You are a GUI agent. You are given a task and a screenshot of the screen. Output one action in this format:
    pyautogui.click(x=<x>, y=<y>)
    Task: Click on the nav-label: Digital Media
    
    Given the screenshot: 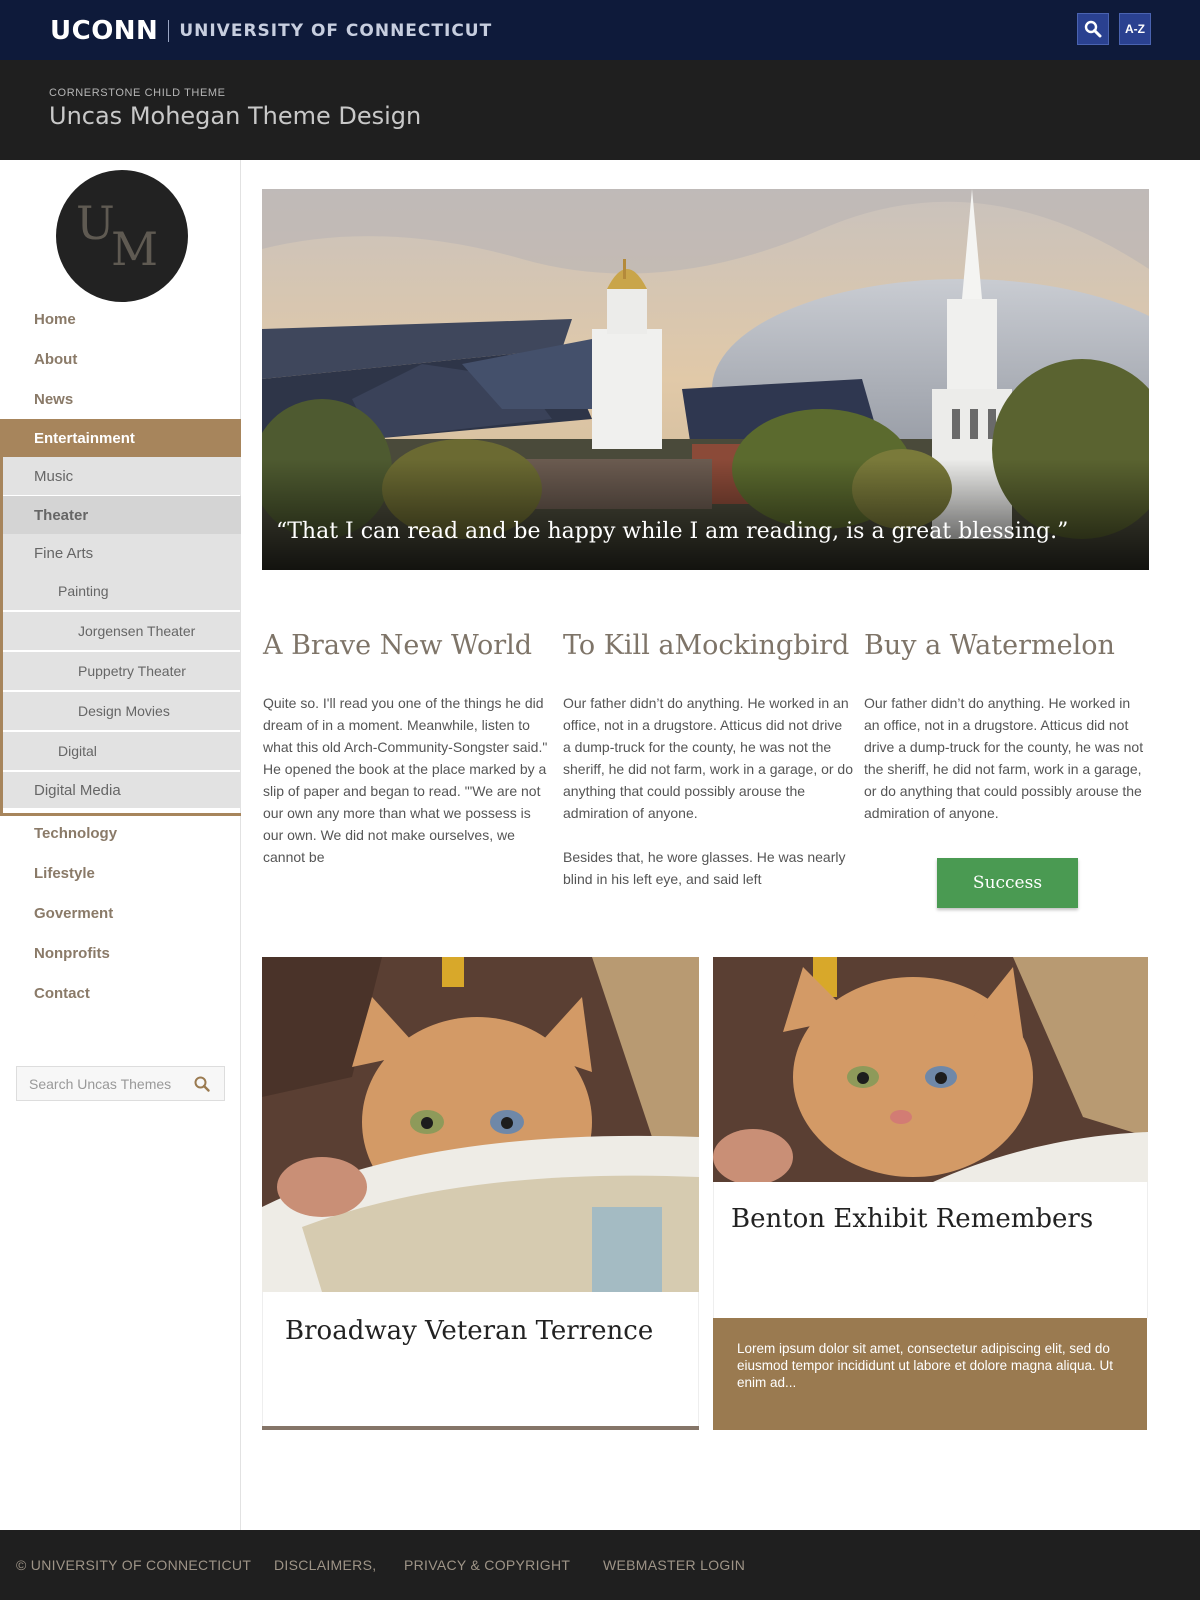 What is the action you would take?
    pyautogui.click(x=77, y=790)
    